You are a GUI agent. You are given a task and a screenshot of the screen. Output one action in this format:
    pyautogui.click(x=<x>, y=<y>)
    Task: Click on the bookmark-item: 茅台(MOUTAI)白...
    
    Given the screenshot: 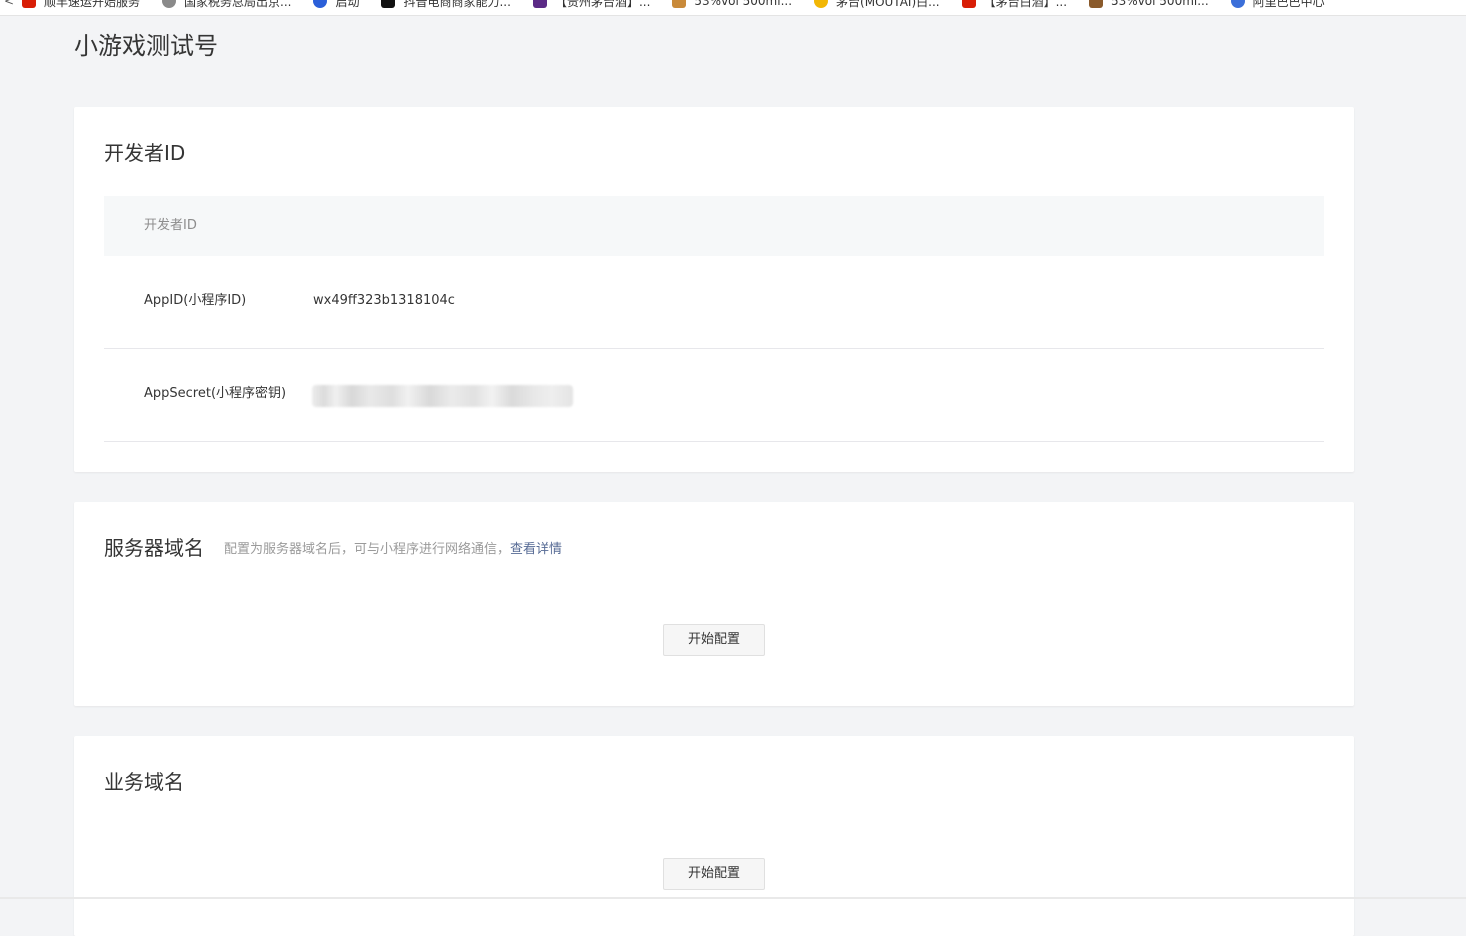 What is the action you would take?
    pyautogui.click(x=875, y=5)
    